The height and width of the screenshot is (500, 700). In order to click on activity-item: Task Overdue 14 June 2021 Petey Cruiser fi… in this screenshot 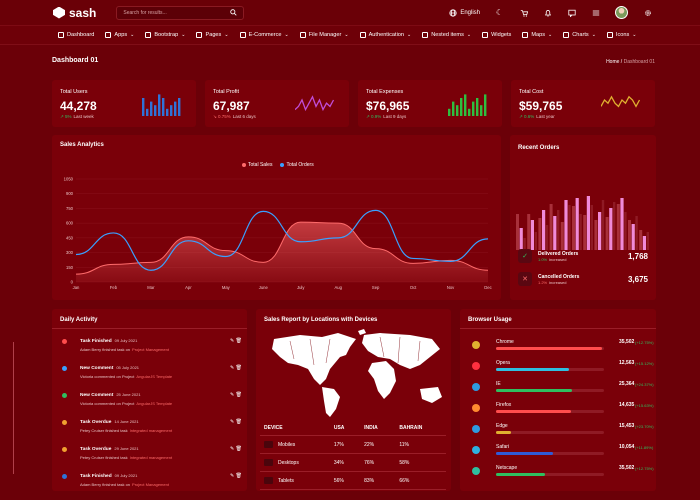, I will do `click(152, 426)`.